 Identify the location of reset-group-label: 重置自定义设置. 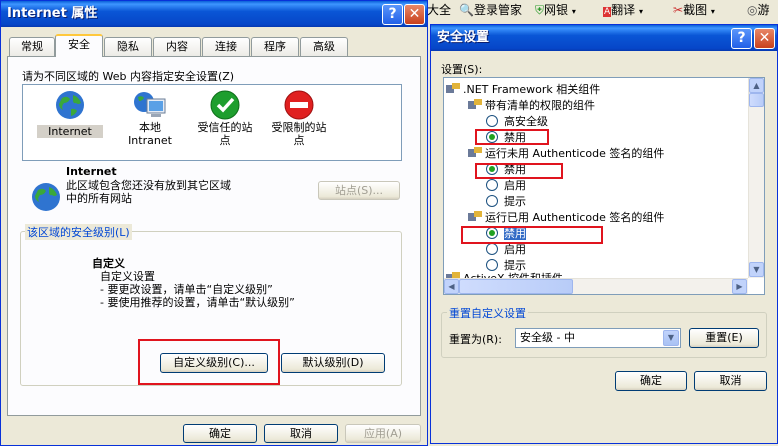
(487, 313).